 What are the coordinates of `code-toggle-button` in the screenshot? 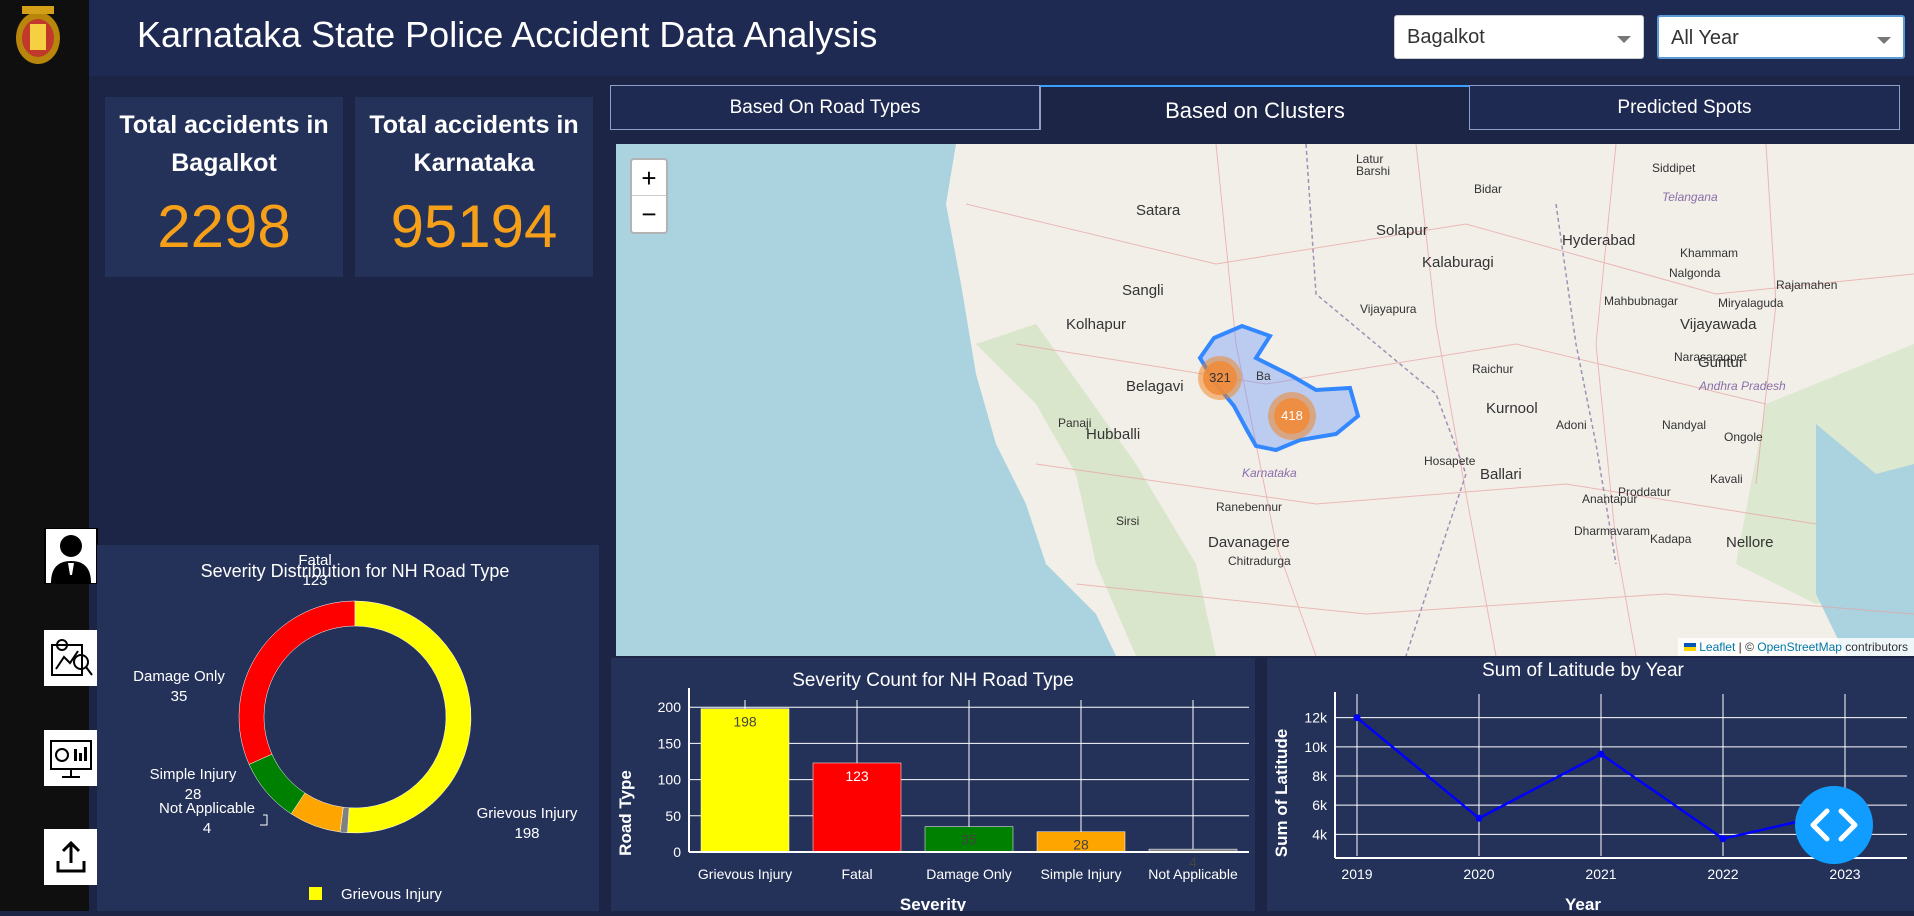 It's located at (1834, 825).